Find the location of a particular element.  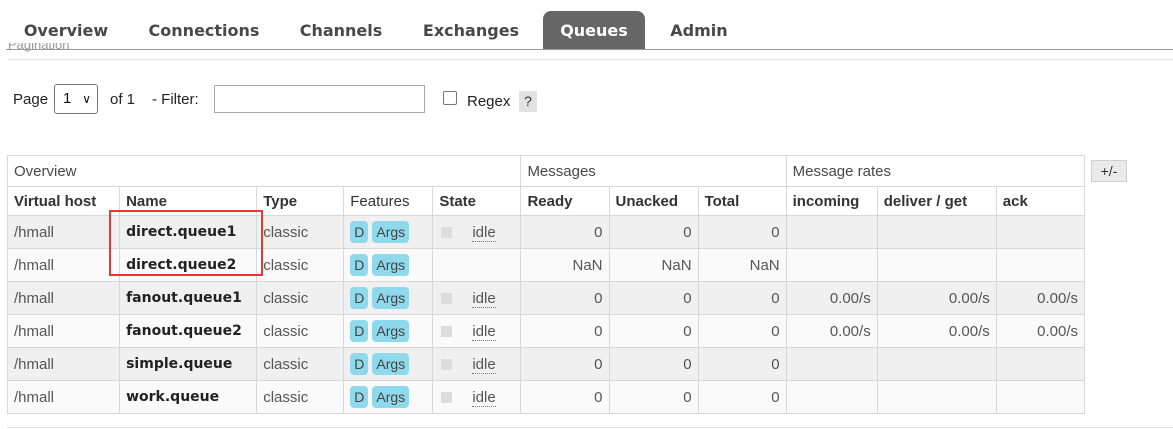

page-select-value: 1 is located at coordinates (67, 98).